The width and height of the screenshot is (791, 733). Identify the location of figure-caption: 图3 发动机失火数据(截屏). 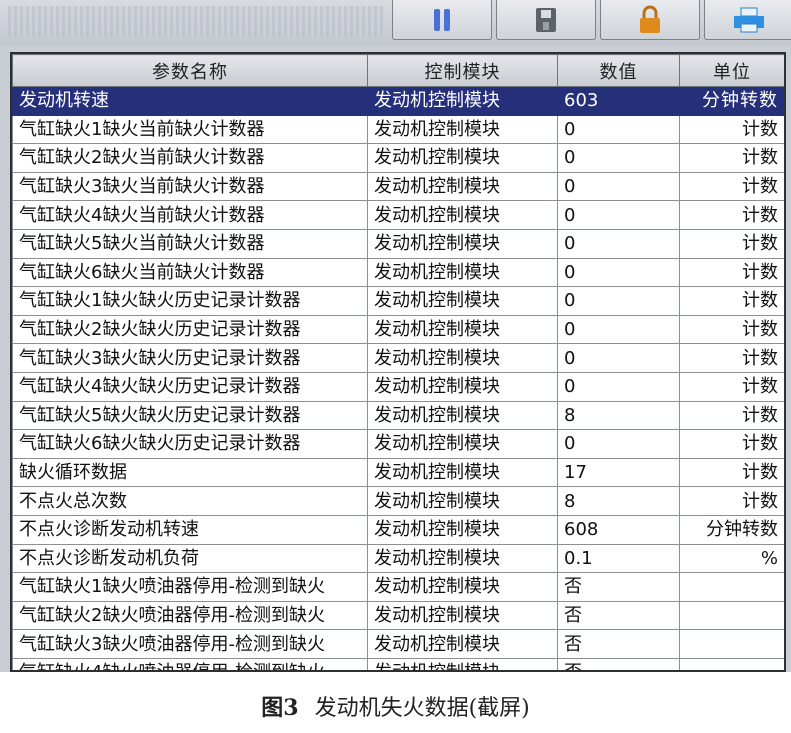
(395, 706).